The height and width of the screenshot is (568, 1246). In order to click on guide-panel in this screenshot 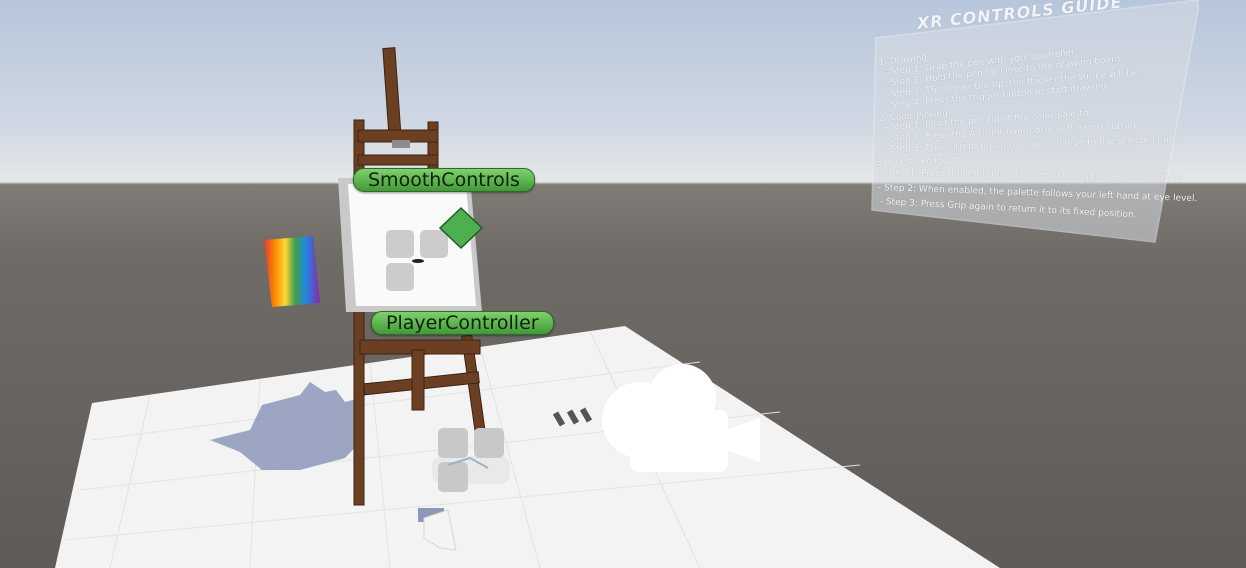, I will do `click(1035, 121)`.